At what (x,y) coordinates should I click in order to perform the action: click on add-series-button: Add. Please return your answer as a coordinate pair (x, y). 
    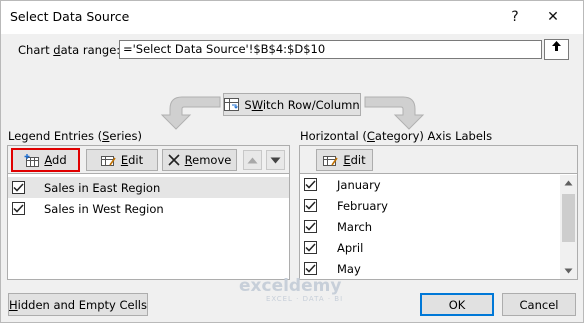
    Looking at the image, I should click on (45, 160).